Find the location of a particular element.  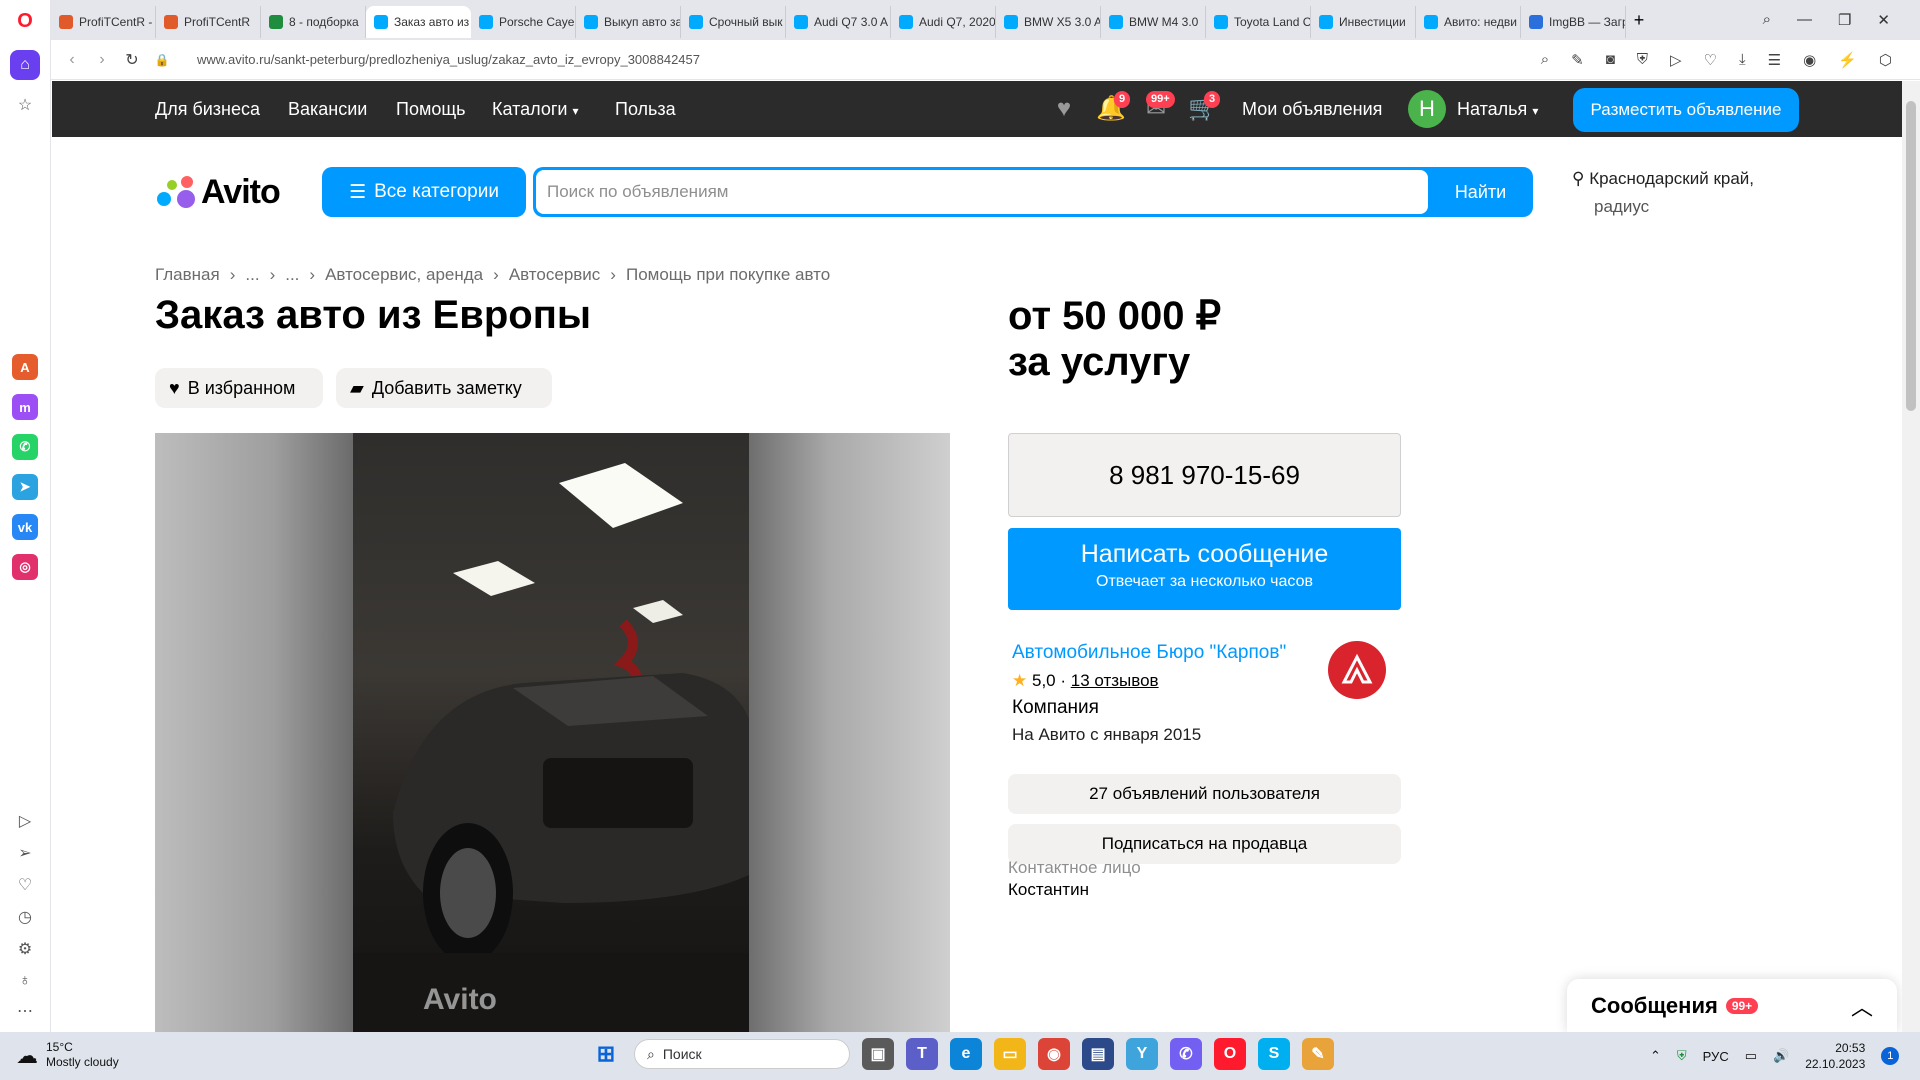

chevron-up-icon: ︿ is located at coordinates (1862, 1006).